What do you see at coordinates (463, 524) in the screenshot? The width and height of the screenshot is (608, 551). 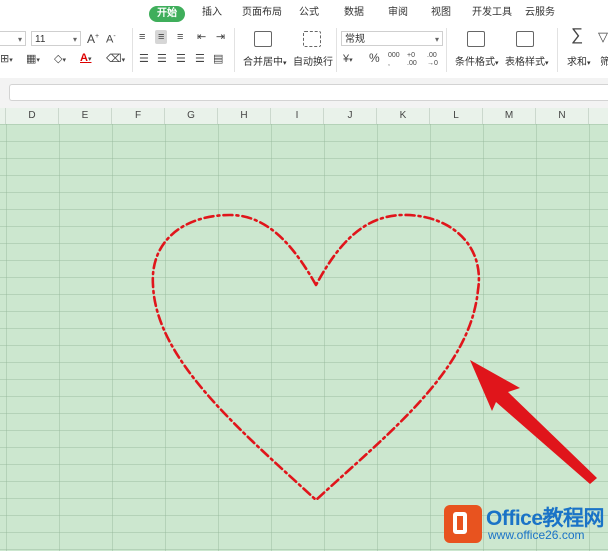 I see `office-logo-icon` at bounding box center [463, 524].